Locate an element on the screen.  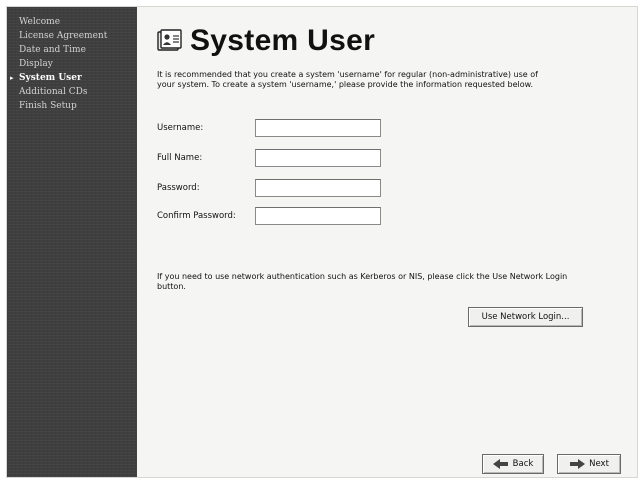
sidebar-item-label: Date and Time is located at coordinates (52, 50).